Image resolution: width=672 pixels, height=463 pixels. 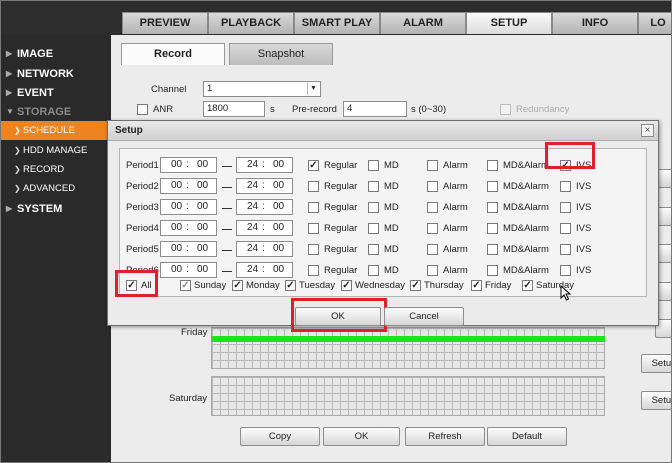 I want to click on prerecord-input: 4, so click(x=375, y=109).